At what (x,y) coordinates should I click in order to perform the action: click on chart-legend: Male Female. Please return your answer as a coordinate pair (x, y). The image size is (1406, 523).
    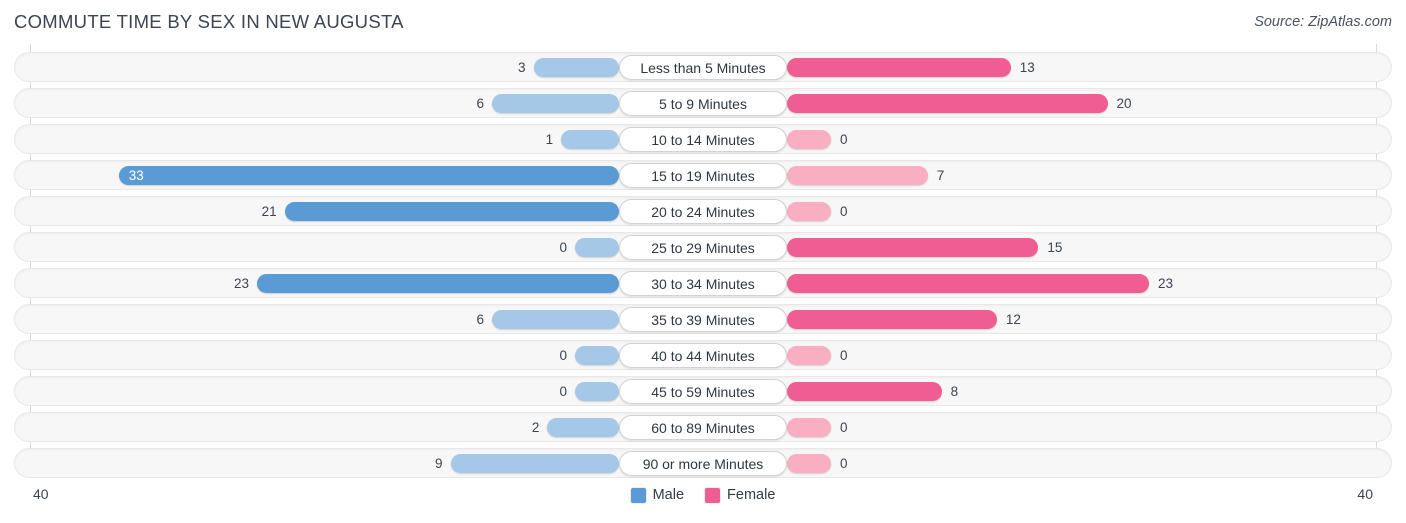
    Looking at the image, I should click on (703, 495).